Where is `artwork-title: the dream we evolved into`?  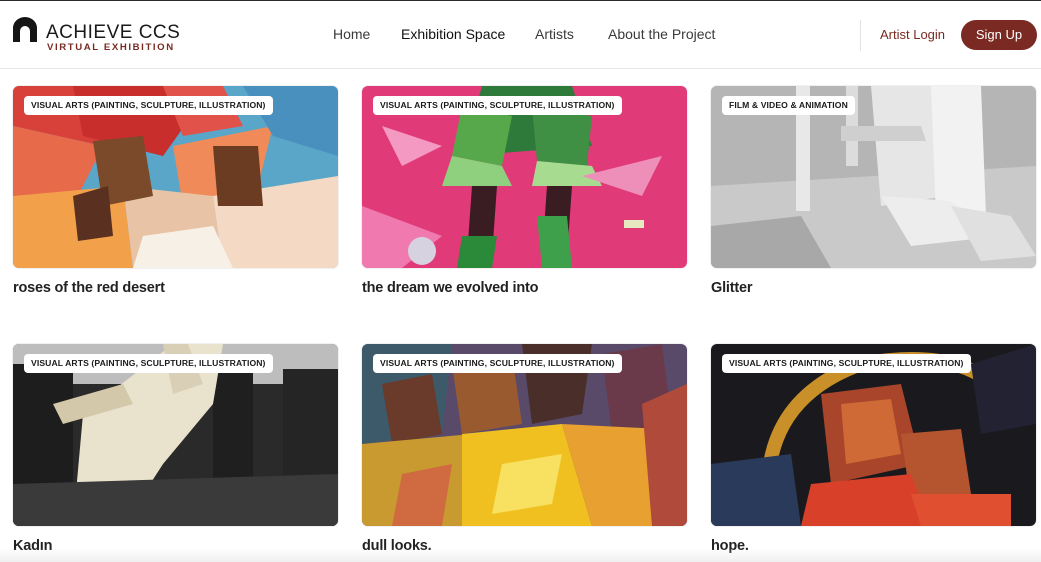
artwork-title: the dream we evolved into is located at coordinates (450, 288).